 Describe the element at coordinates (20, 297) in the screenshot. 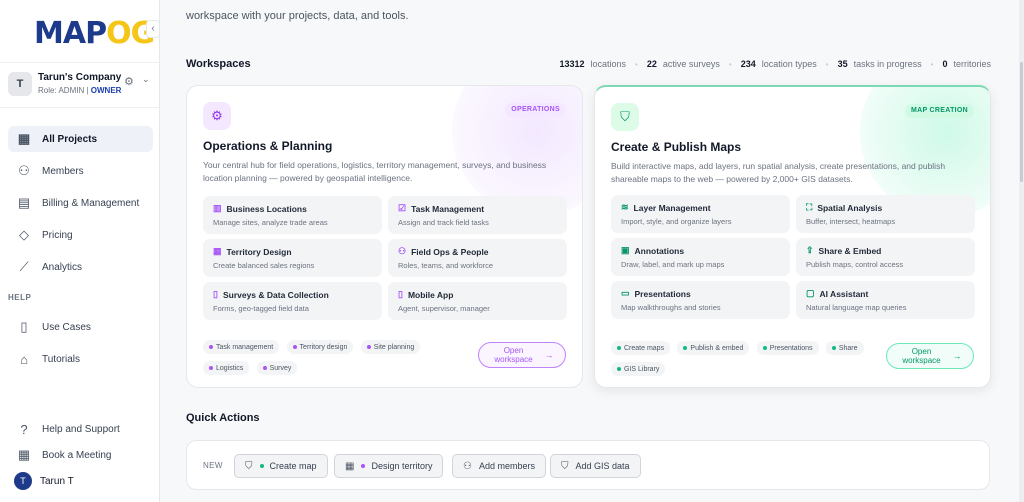

I see `help-section-heading: HELP` at that location.